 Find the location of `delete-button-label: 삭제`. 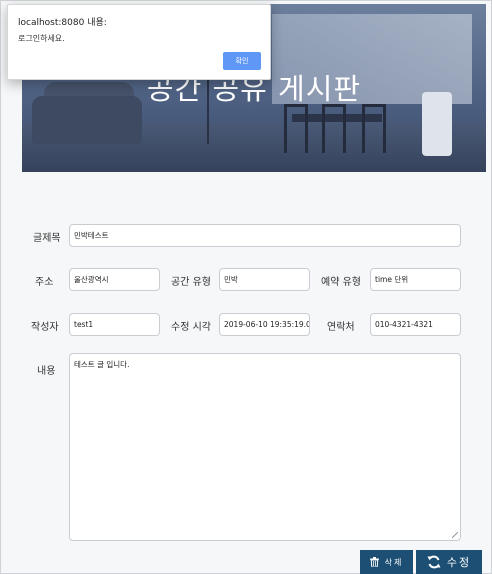

delete-button-label: 삭제 is located at coordinates (394, 562).